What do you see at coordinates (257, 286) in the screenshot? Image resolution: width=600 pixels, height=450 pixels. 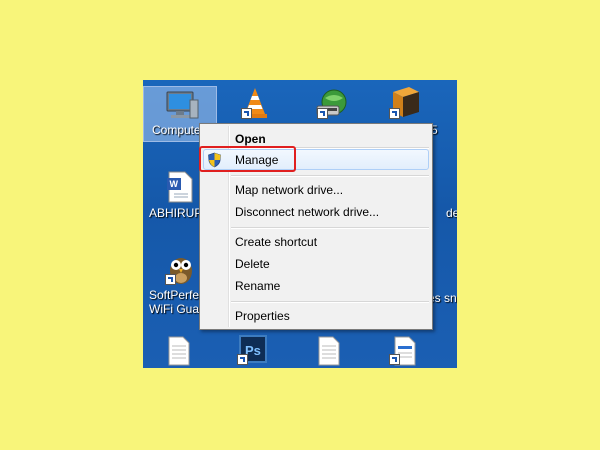 I see `menu-item-rename: Rename` at bounding box center [257, 286].